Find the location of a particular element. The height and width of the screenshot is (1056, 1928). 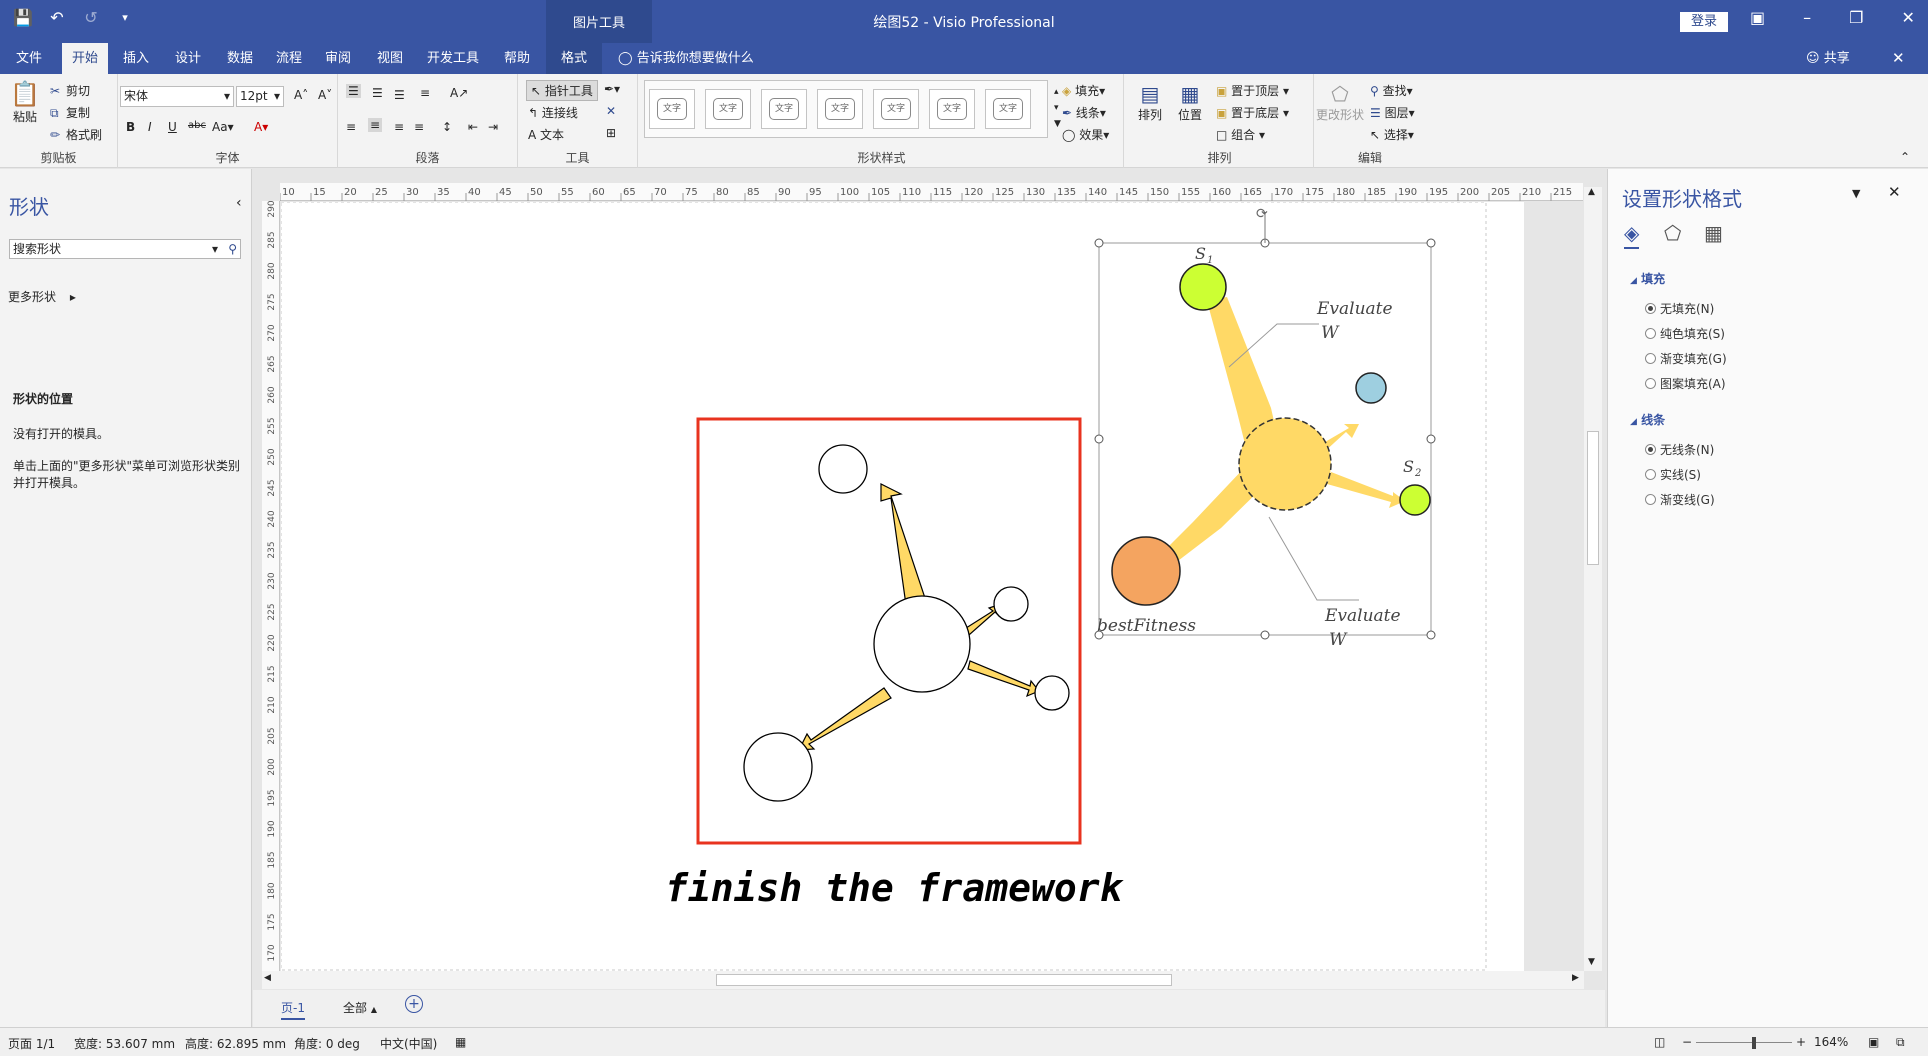

position-button: ▦ 位置 is located at coordinates (1190, 102).